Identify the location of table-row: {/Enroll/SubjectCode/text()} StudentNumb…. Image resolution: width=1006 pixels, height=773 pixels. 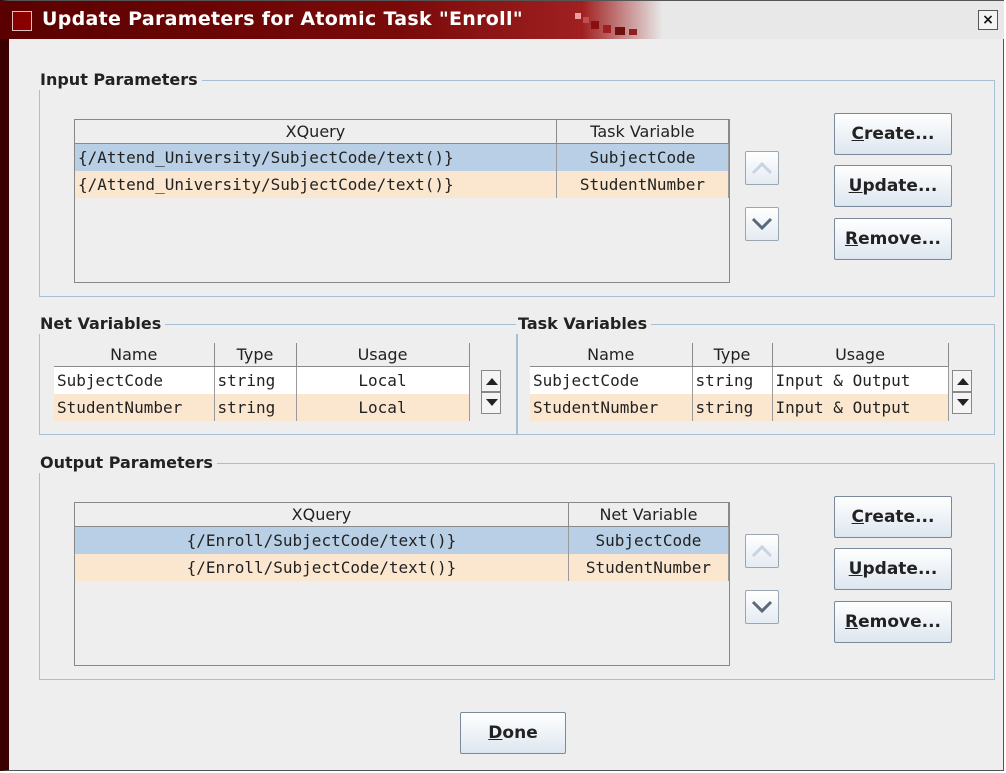
(402, 567).